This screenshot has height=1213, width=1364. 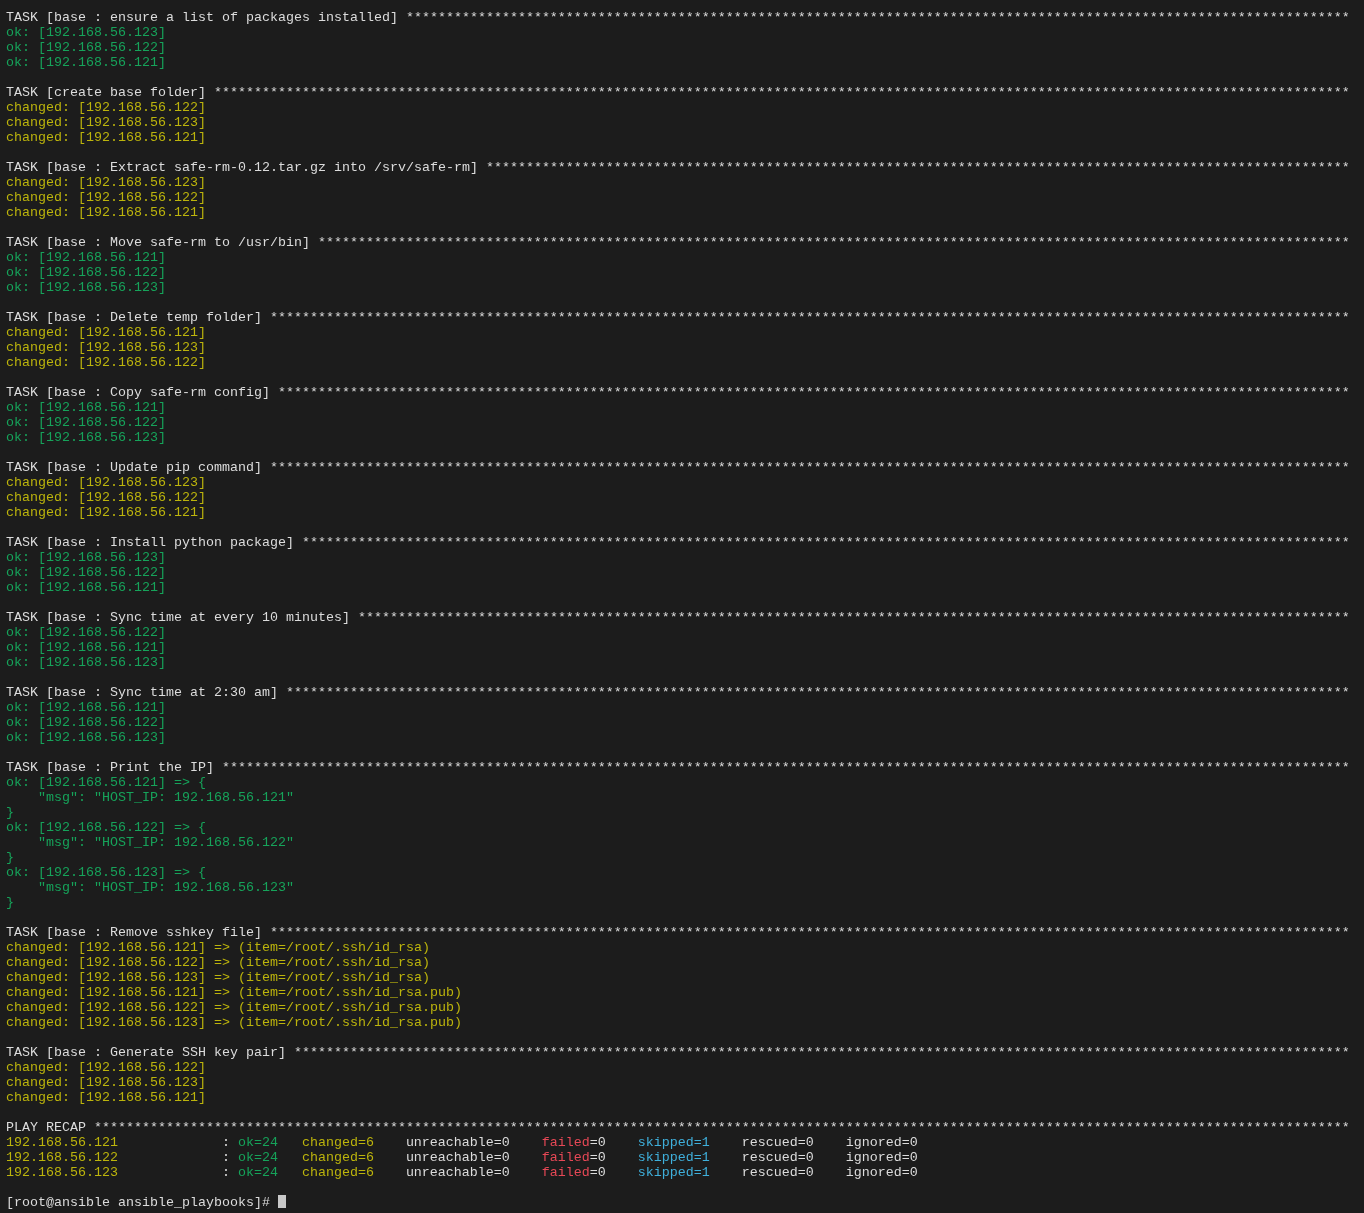 I want to click on header-rule: ***********************************************************************************************************************************, so click(x=825, y=542).